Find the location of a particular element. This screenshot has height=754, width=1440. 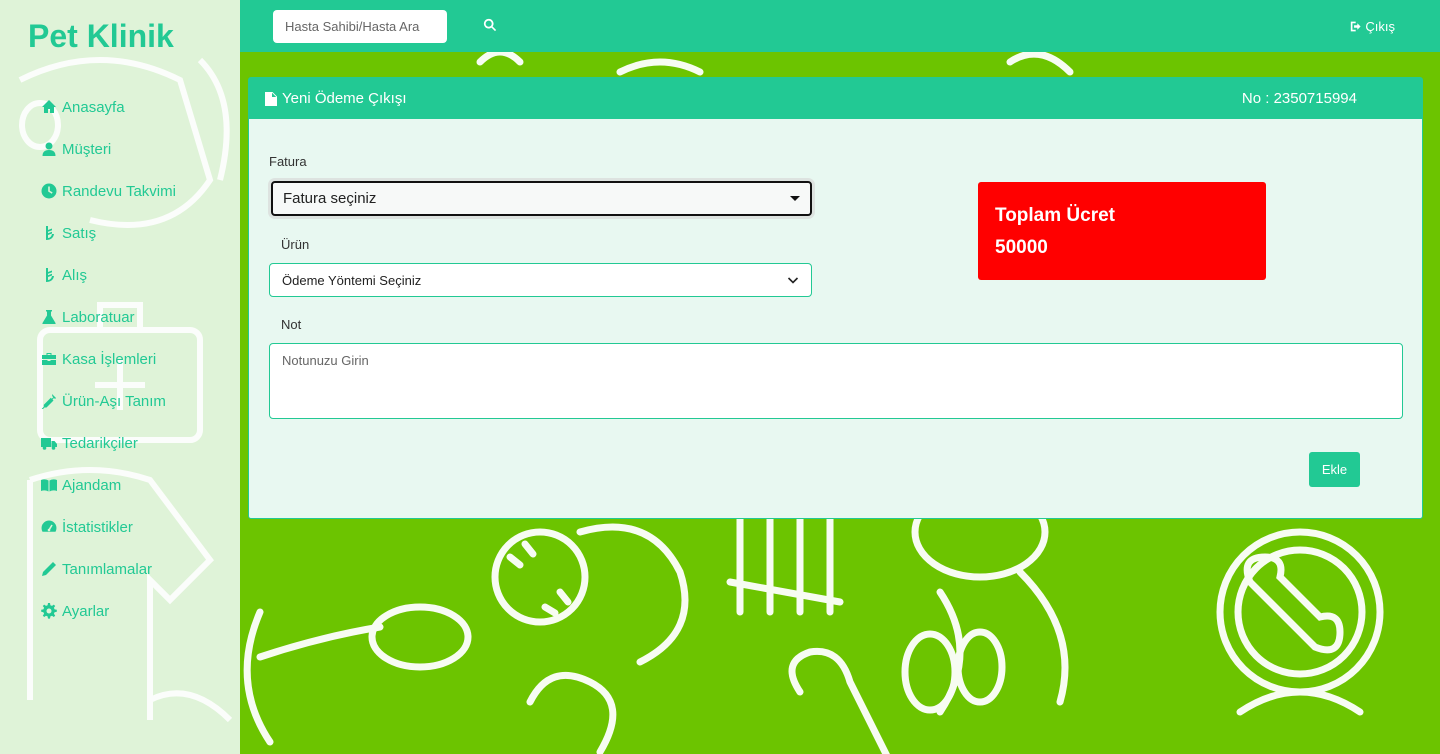

fatura-select-value: Fatura seçiniz is located at coordinates (330, 198).